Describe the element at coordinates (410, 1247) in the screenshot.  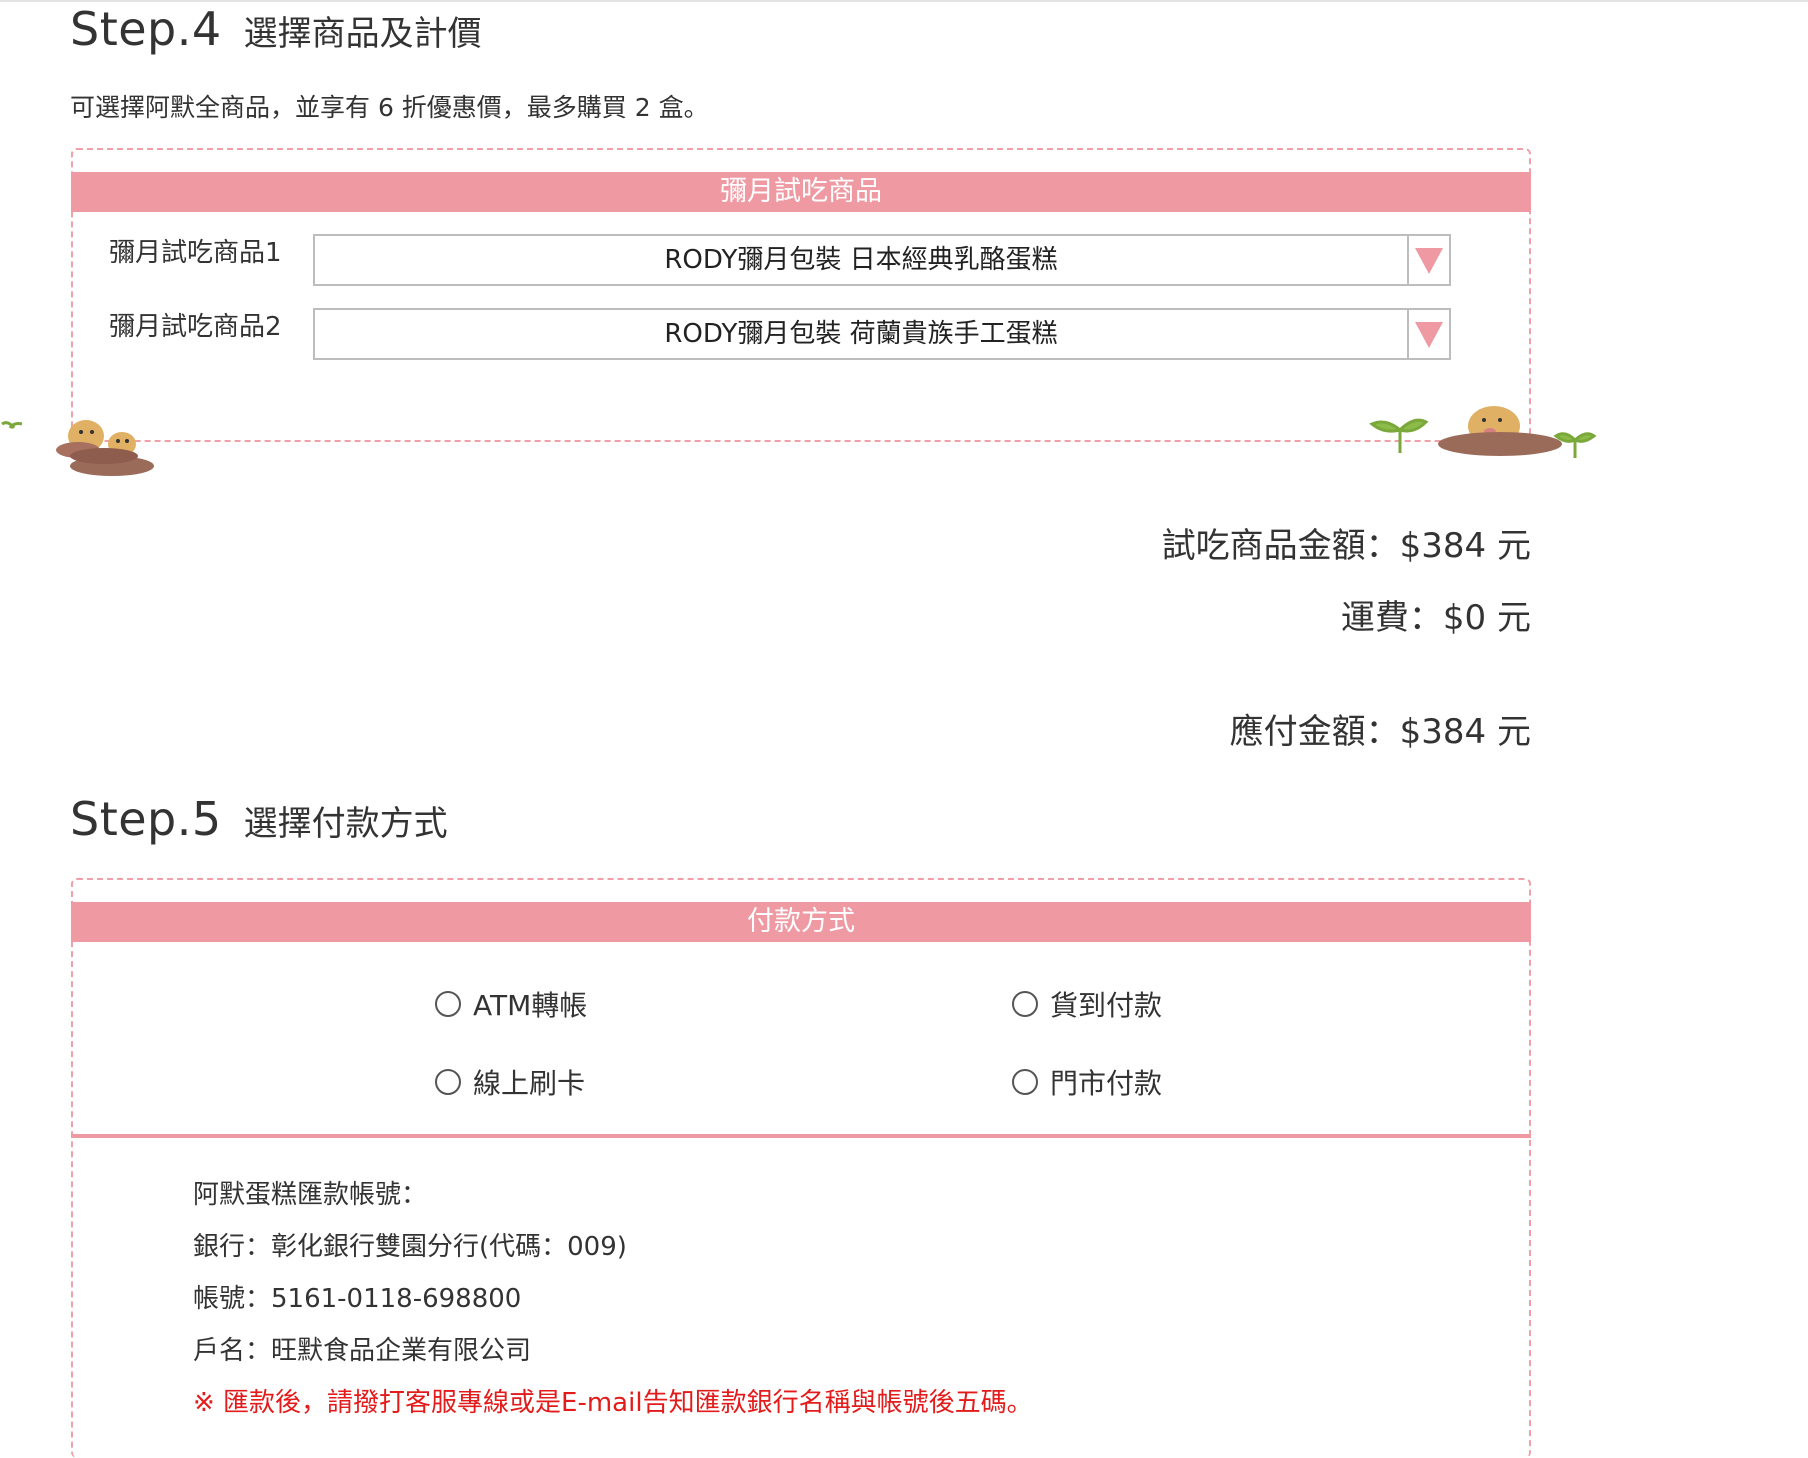
I see `bank-name: 銀行：彰化銀行雙園分行(代碼：009)` at that location.